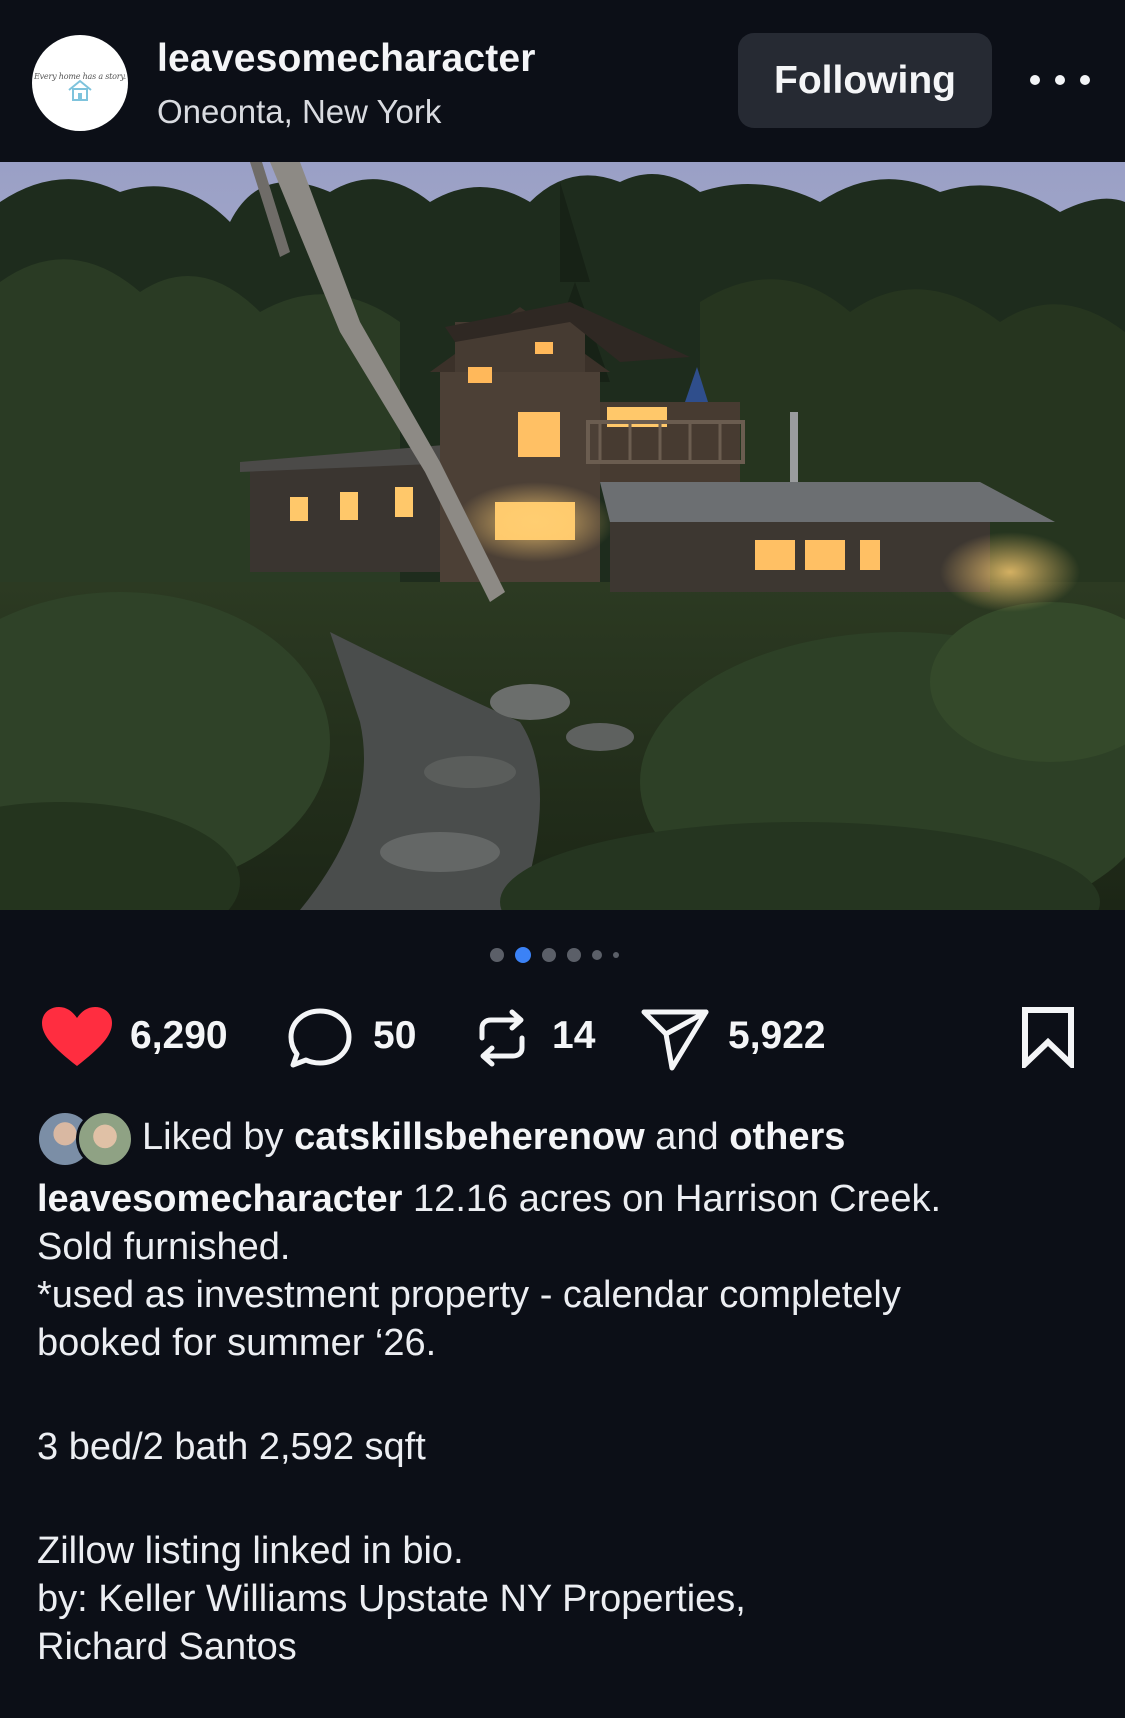  I want to click on like-count: 6,290, so click(179, 1036).